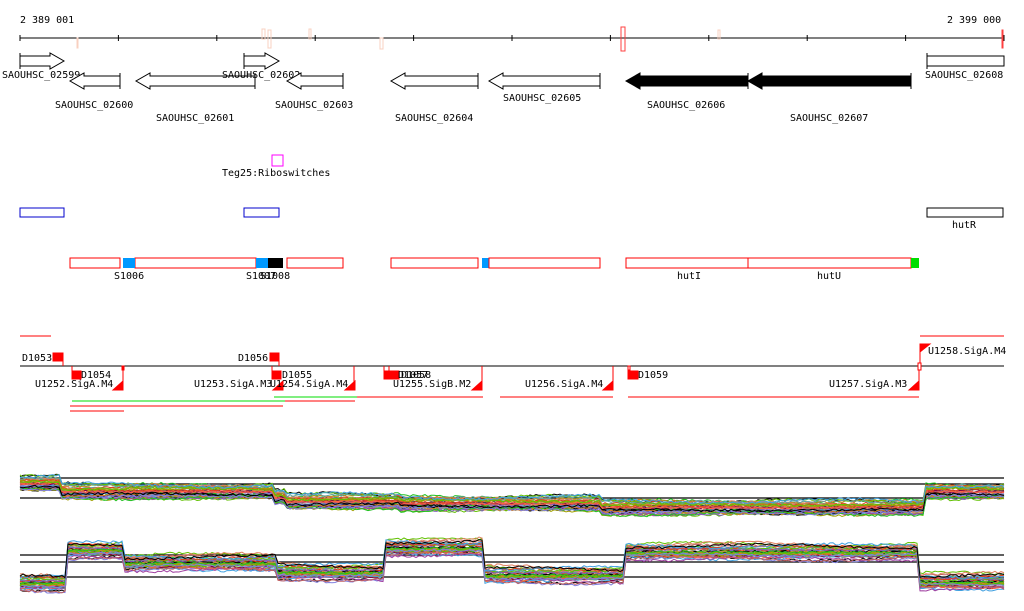  Describe the element at coordinates (542, 98) in the screenshot. I see `gene-label: SAOUHSC_02605` at that location.